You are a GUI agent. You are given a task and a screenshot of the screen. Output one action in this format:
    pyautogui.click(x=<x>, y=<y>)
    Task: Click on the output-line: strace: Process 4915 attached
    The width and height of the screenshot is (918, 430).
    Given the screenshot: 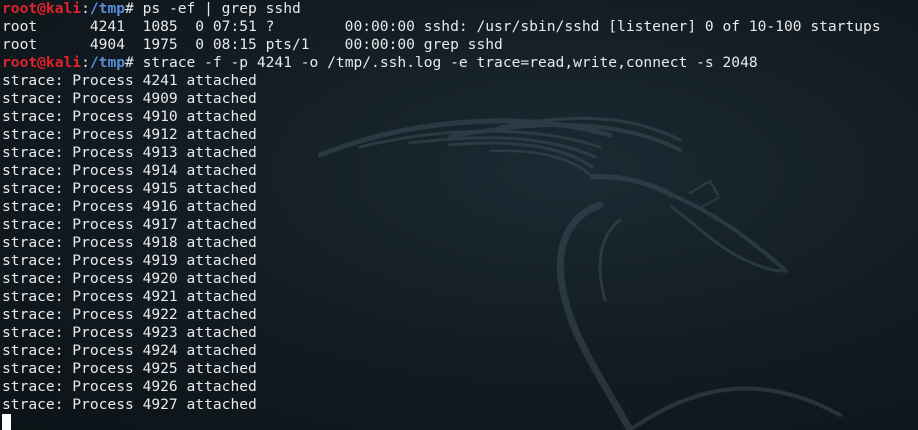 What is the action you would take?
    pyautogui.click(x=129, y=188)
    